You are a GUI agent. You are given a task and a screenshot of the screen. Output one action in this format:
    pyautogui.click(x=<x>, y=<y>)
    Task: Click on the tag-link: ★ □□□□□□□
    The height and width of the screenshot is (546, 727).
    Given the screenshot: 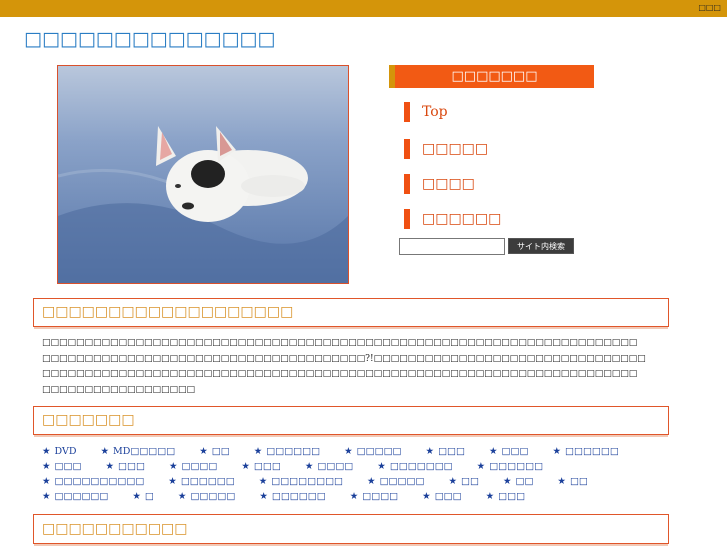 What is the action you would take?
    pyautogui.click(x=414, y=466)
    